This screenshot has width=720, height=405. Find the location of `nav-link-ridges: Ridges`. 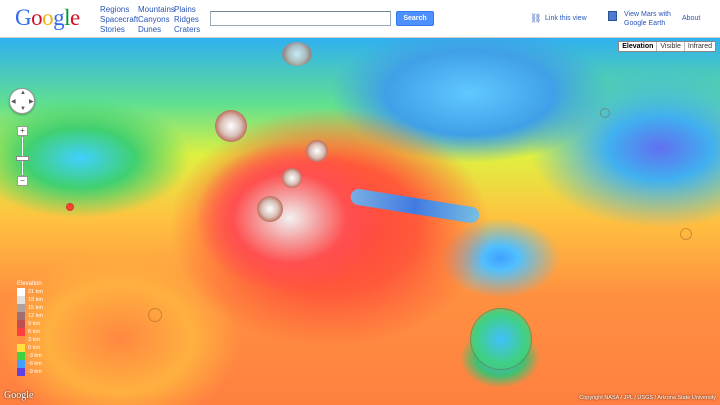

nav-link-ridges: Ridges is located at coordinates (187, 20).